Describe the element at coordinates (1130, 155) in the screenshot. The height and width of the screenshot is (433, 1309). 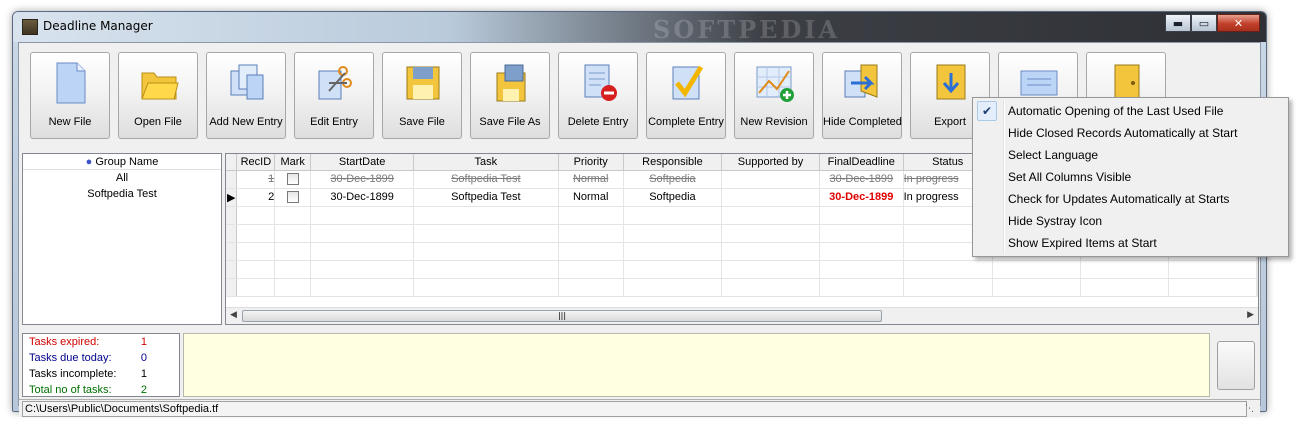
I see `menu-item-select-language: Select Language` at that location.